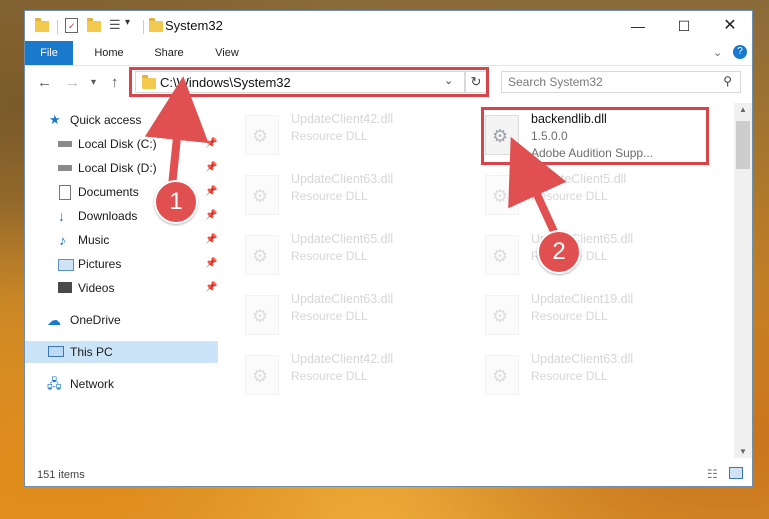 The height and width of the screenshot is (519, 769). I want to click on callout-2: 2, so click(559, 252).